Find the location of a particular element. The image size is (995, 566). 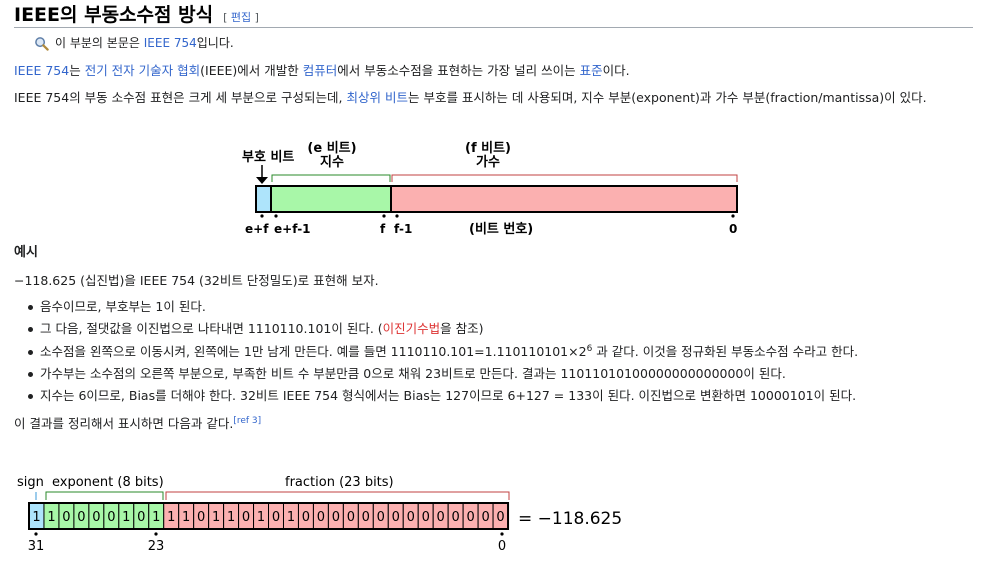

link-msb: 최상위 비트 is located at coordinates (376, 97).